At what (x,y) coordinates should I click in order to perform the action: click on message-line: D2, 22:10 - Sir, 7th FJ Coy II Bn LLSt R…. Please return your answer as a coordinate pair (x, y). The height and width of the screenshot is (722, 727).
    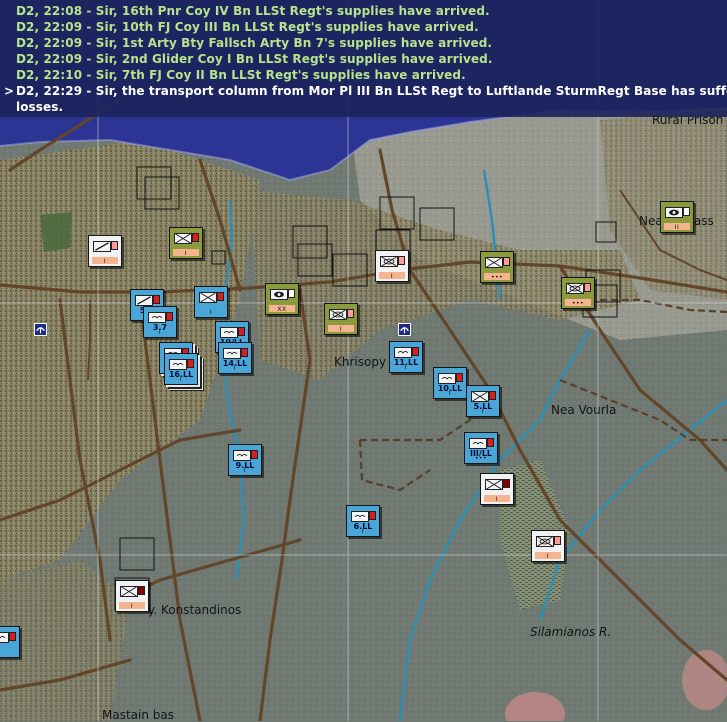
    Looking at the image, I should click on (363, 75).